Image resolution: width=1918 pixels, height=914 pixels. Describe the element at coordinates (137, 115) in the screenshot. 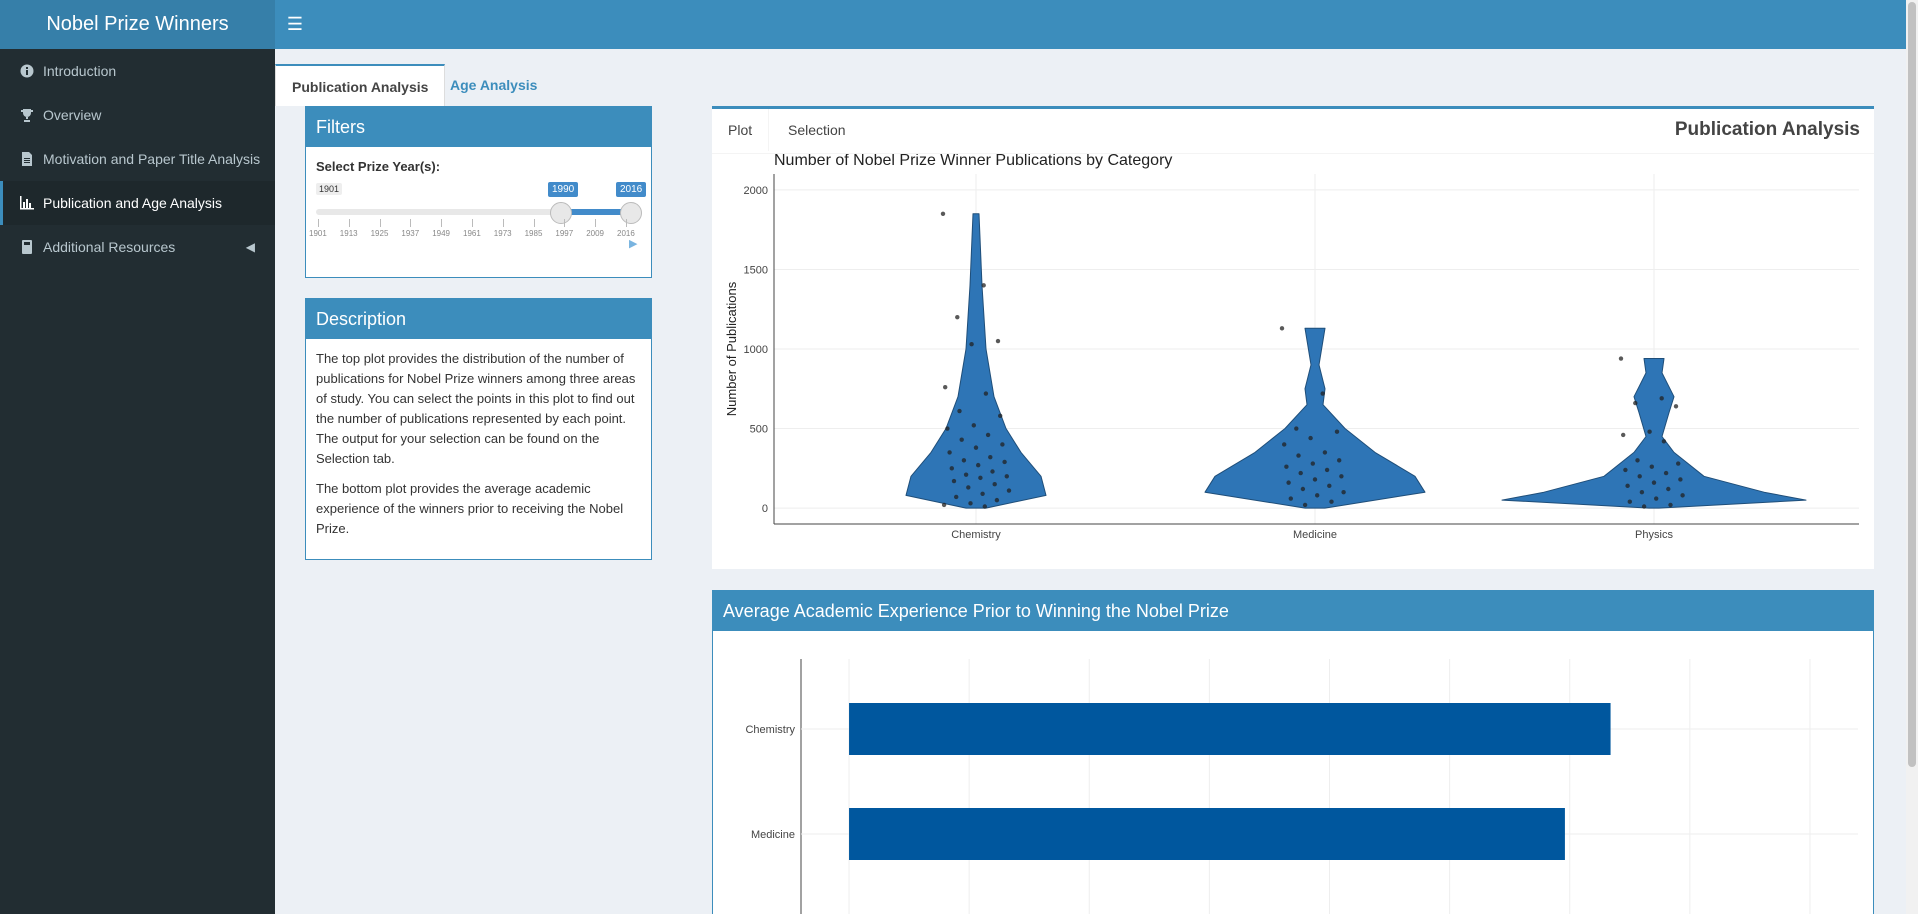

I see `sidebar-item-overview: Overview` at that location.